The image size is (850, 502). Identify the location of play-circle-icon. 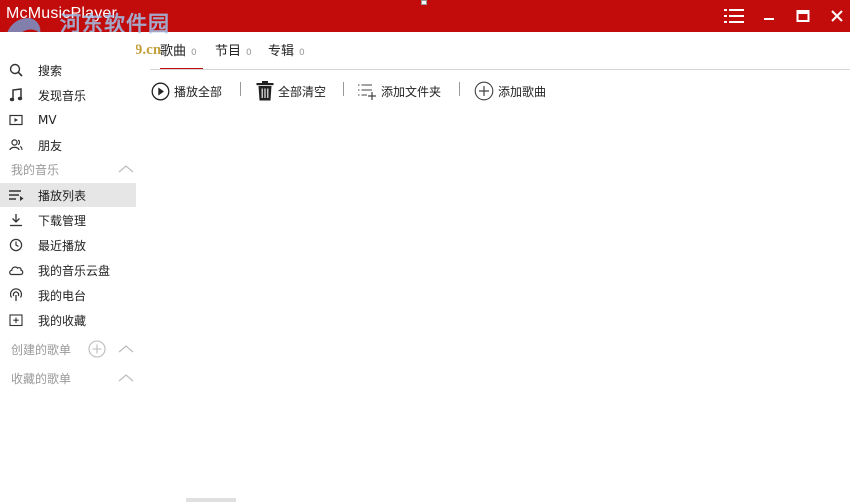
(160, 91).